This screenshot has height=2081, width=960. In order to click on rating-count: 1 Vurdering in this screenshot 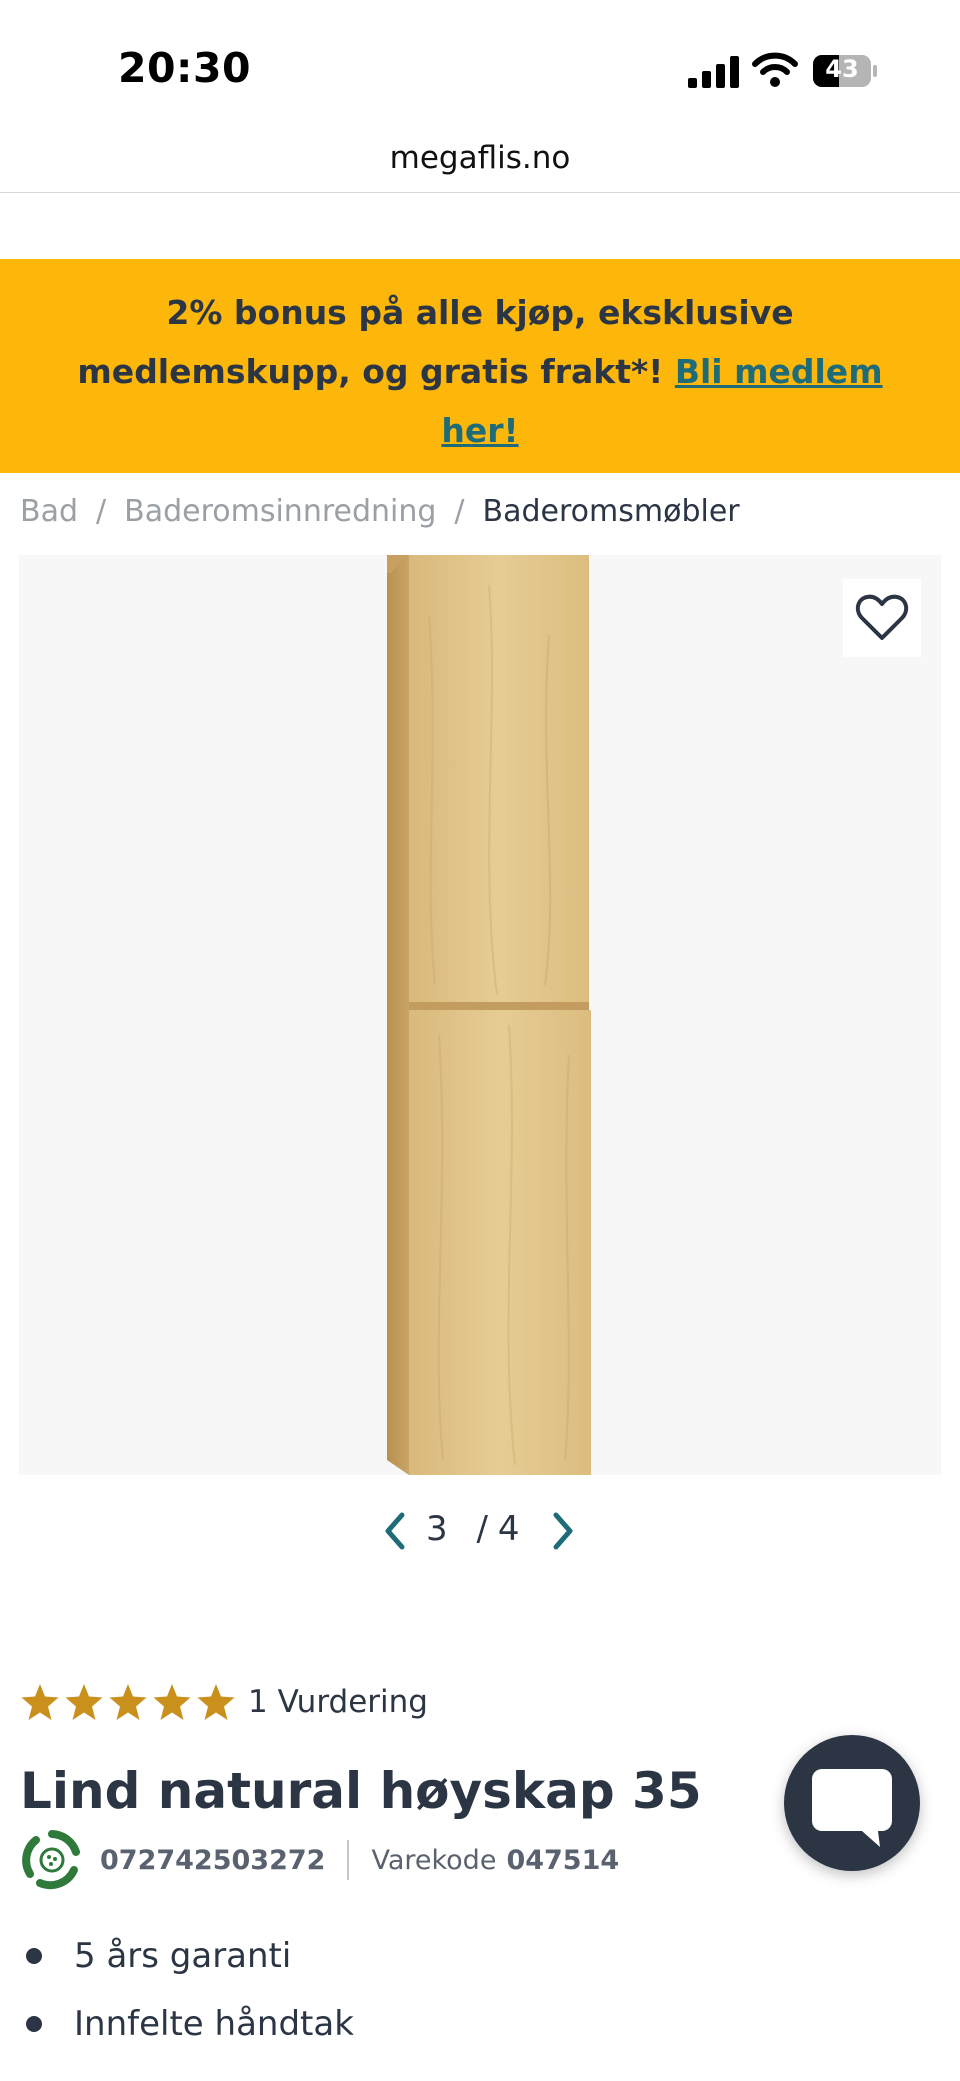, I will do `click(338, 1702)`.